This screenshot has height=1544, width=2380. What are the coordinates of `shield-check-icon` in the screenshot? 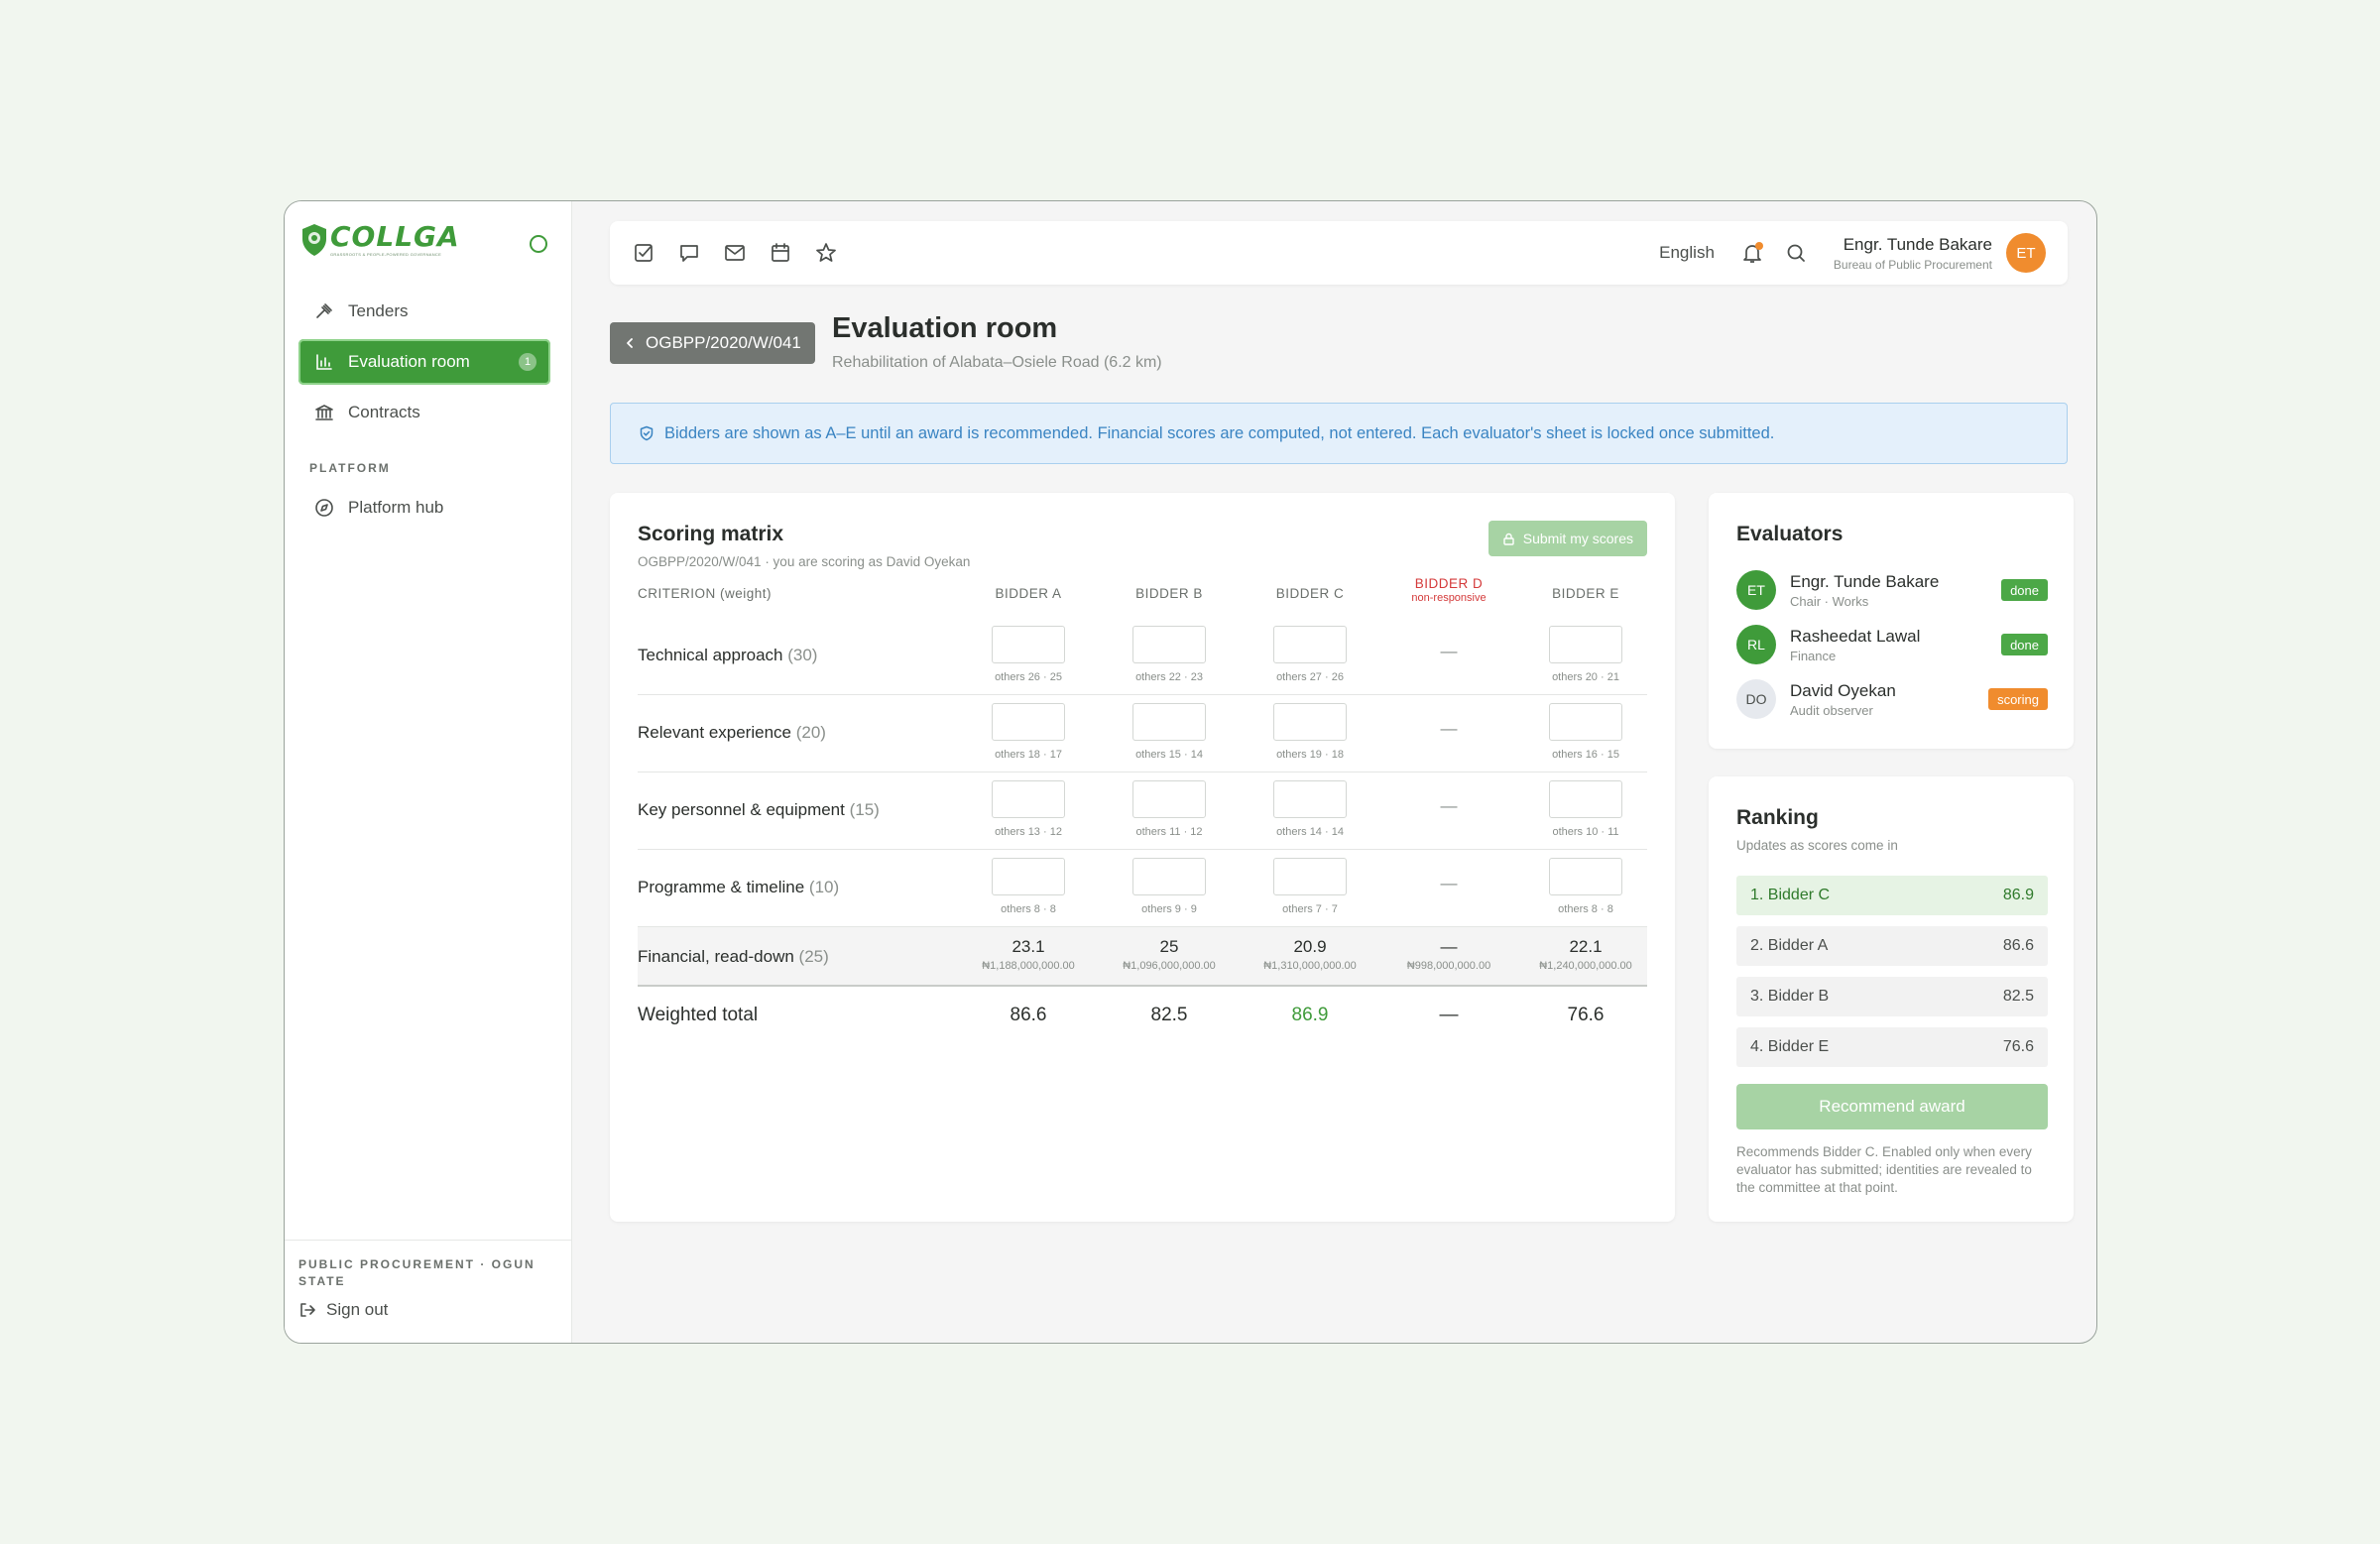 It's located at (647, 433).